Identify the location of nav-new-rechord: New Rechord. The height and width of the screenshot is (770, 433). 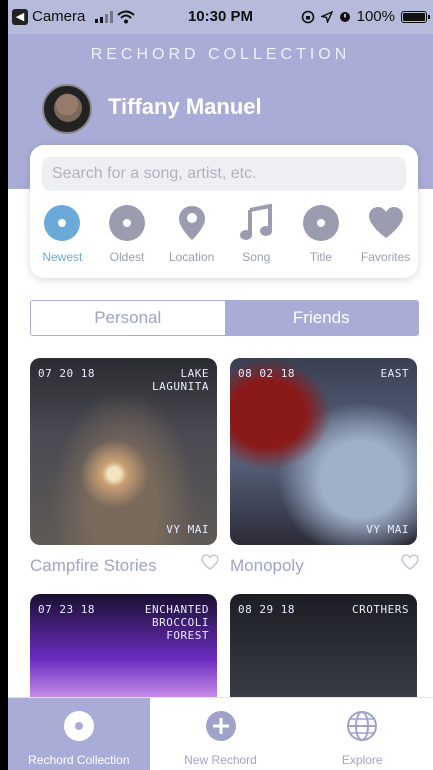
(221, 734).